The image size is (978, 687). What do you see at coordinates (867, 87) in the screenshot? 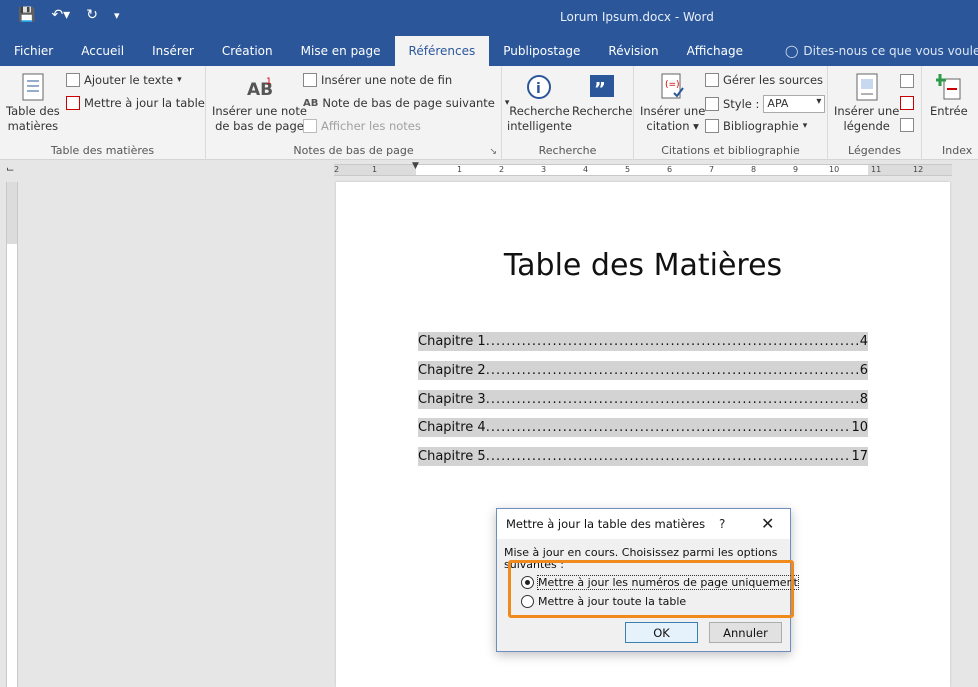
I see `caption-icon` at bounding box center [867, 87].